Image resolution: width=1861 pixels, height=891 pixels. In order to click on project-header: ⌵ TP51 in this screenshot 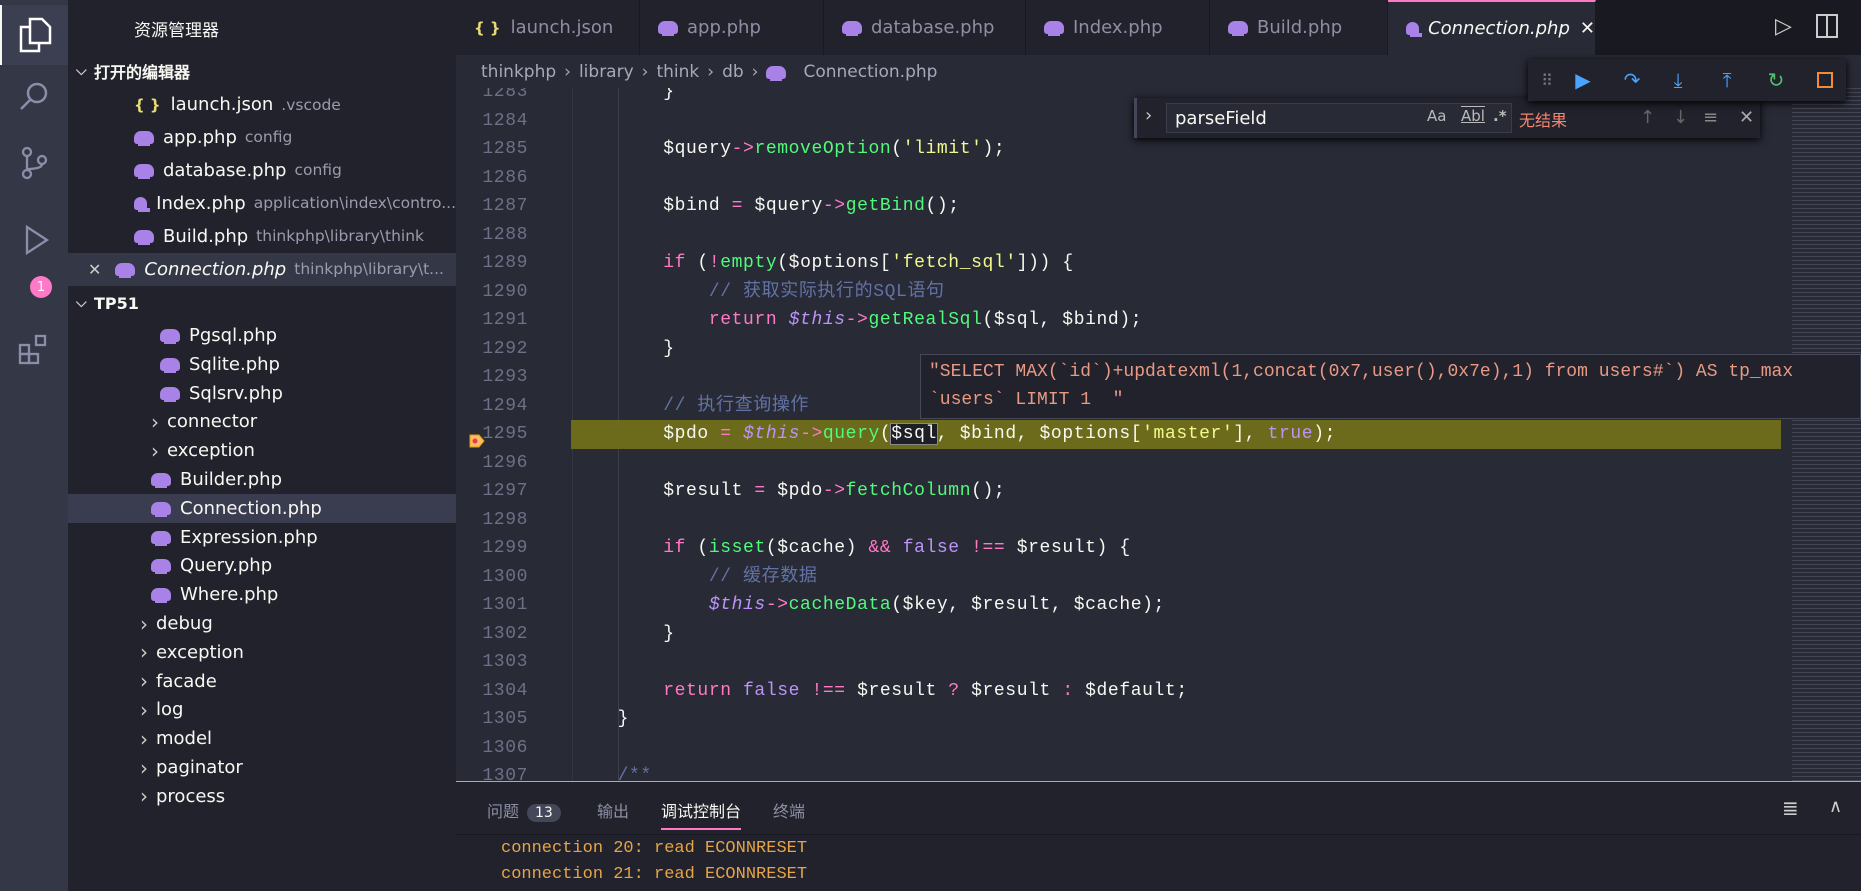, I will do `click(262, 303)`.